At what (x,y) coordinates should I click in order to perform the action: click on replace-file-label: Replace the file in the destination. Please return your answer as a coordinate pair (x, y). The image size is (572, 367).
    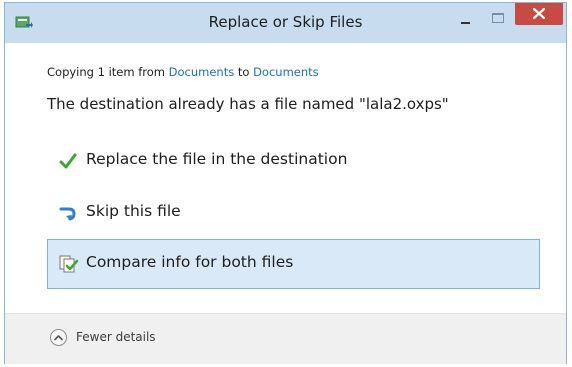
    Looking at the image, I should click on (217, 159).